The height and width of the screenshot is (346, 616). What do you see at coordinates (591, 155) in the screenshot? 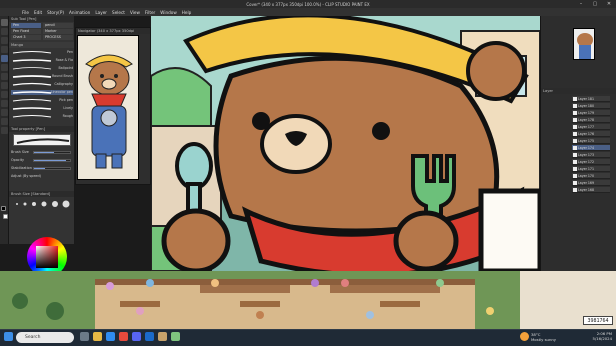
I see `layer-row: Layer 173` at bounding box center [591, 155].